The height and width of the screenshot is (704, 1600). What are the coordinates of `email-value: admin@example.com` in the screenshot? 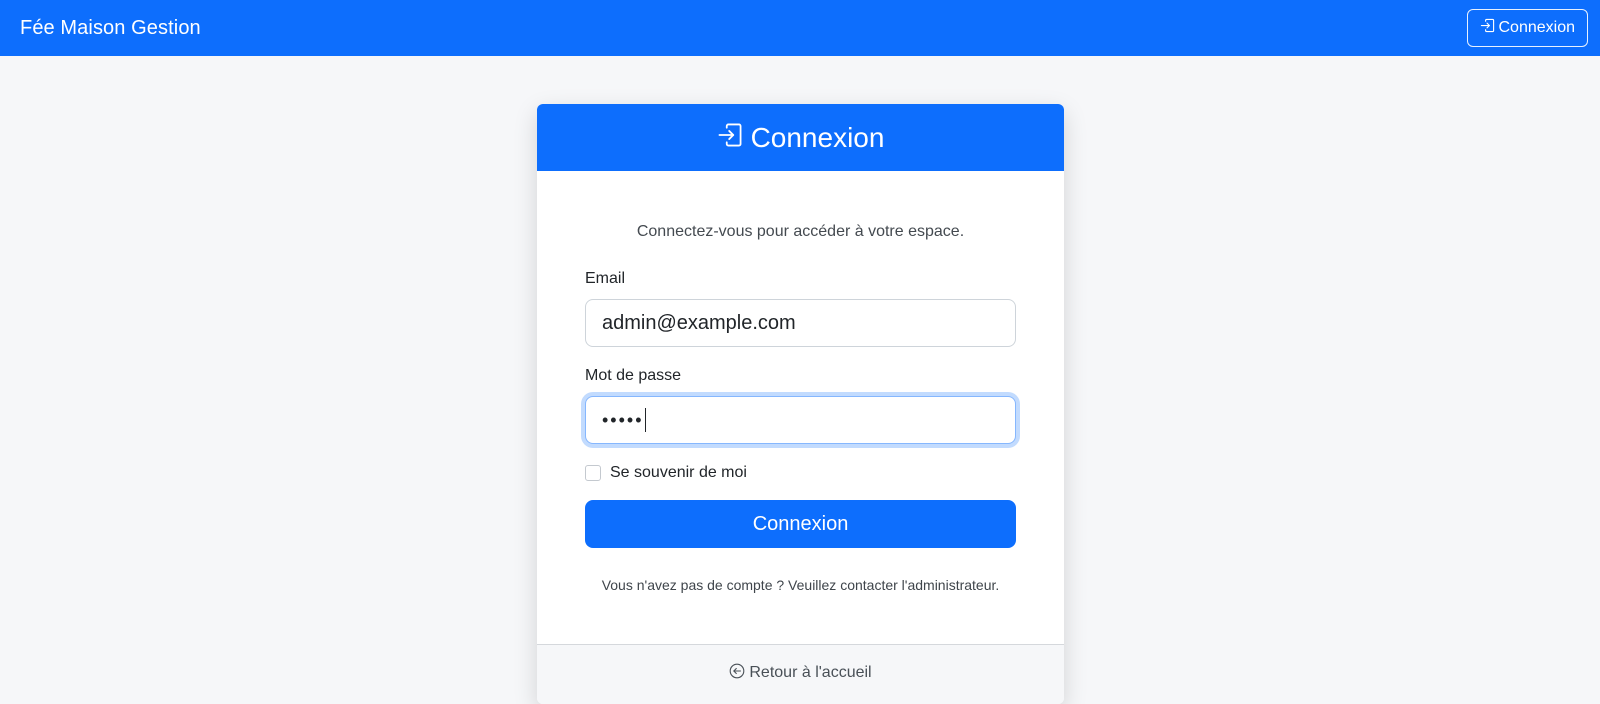 It's located at (699, 322).